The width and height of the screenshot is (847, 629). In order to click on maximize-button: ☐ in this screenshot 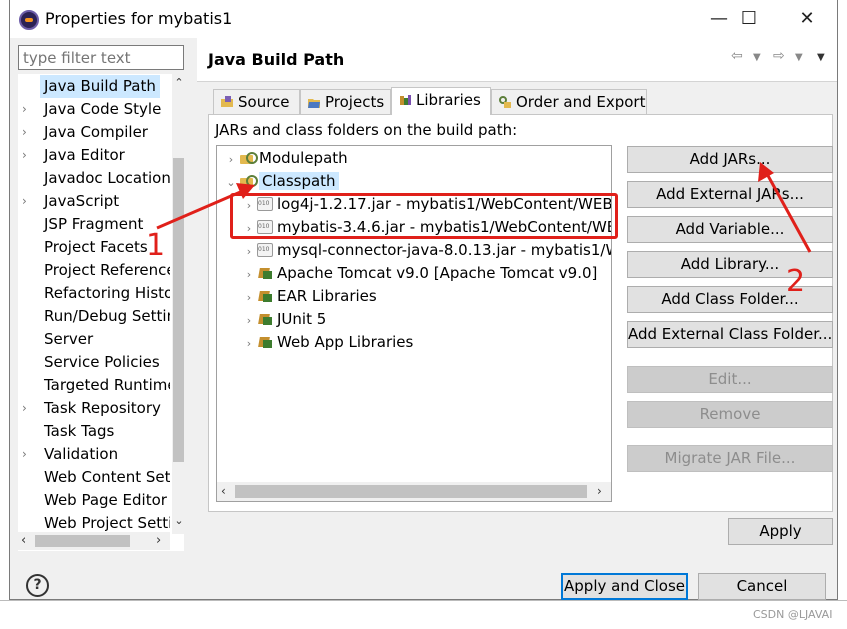, I will do `click(749, 19)`.